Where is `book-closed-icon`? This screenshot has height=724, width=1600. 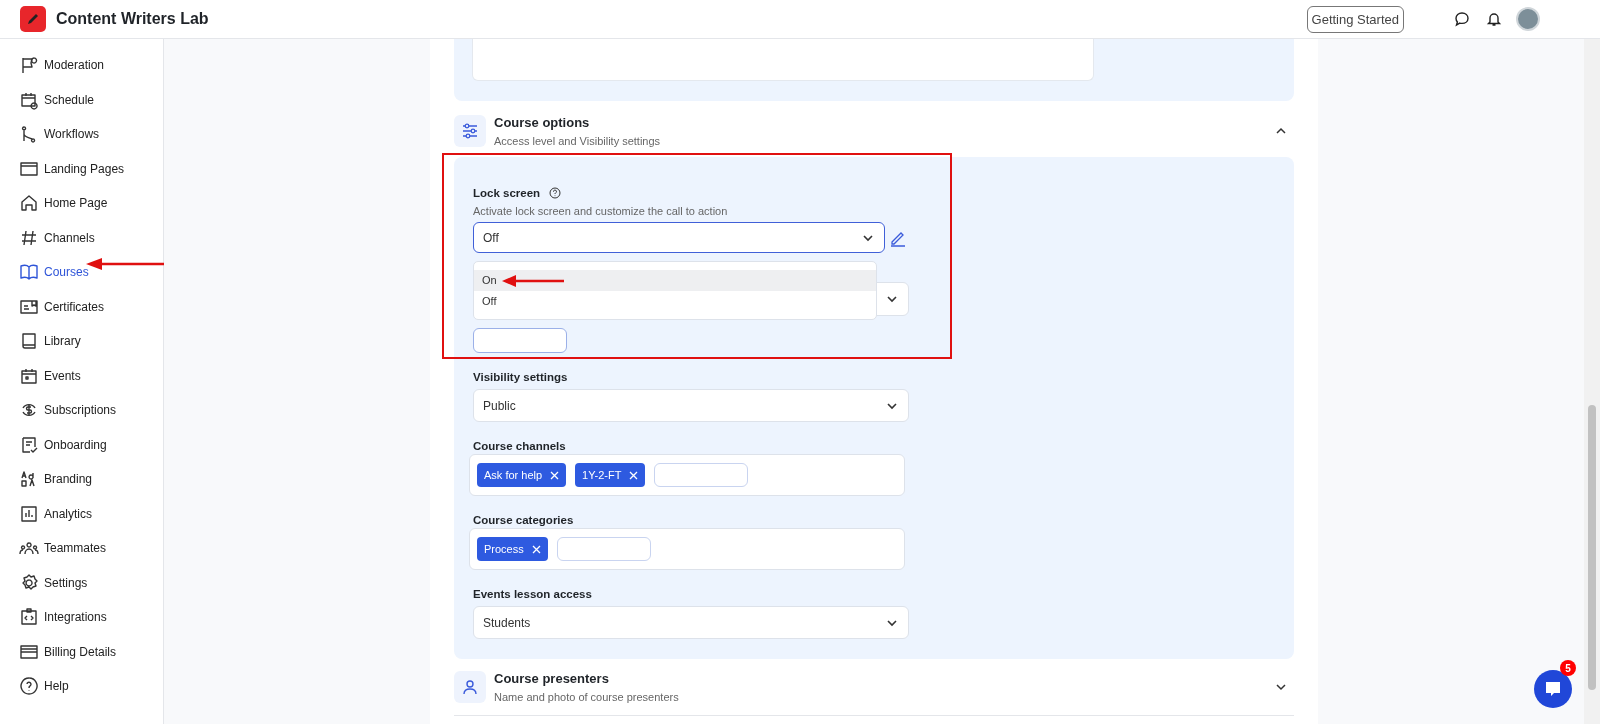 book-closed-icon is located at coordinates (29, 341).